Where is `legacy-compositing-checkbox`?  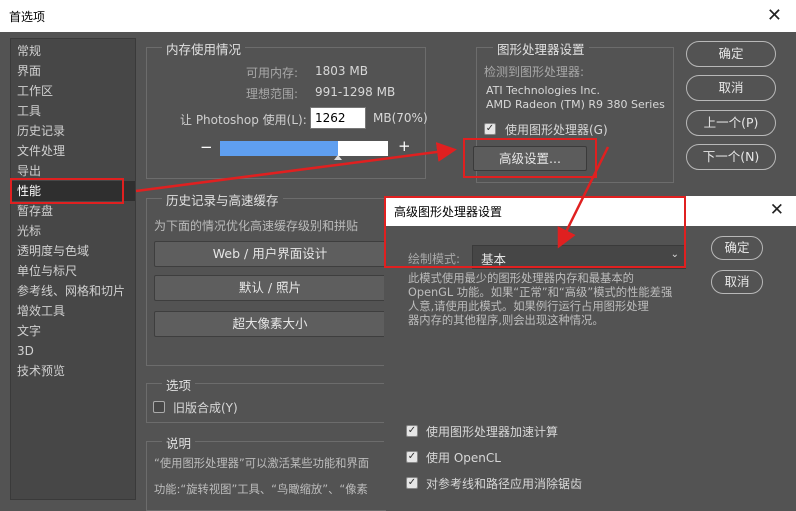 legacy-compositing-checkbox is located at coordinates (159, 407).